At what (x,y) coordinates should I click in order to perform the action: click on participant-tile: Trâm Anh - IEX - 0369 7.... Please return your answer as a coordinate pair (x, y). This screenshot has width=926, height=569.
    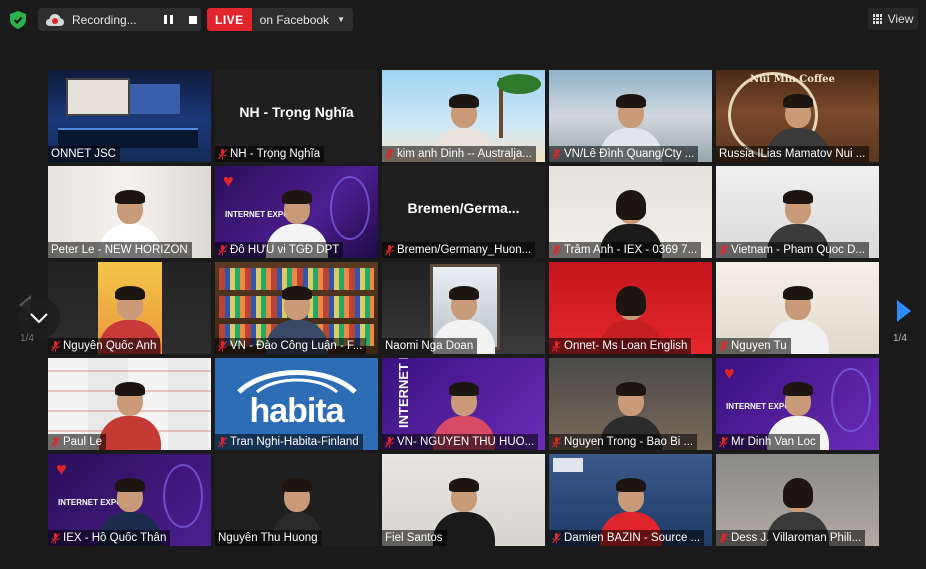
    Looking at the image, I should click on (630, 212).